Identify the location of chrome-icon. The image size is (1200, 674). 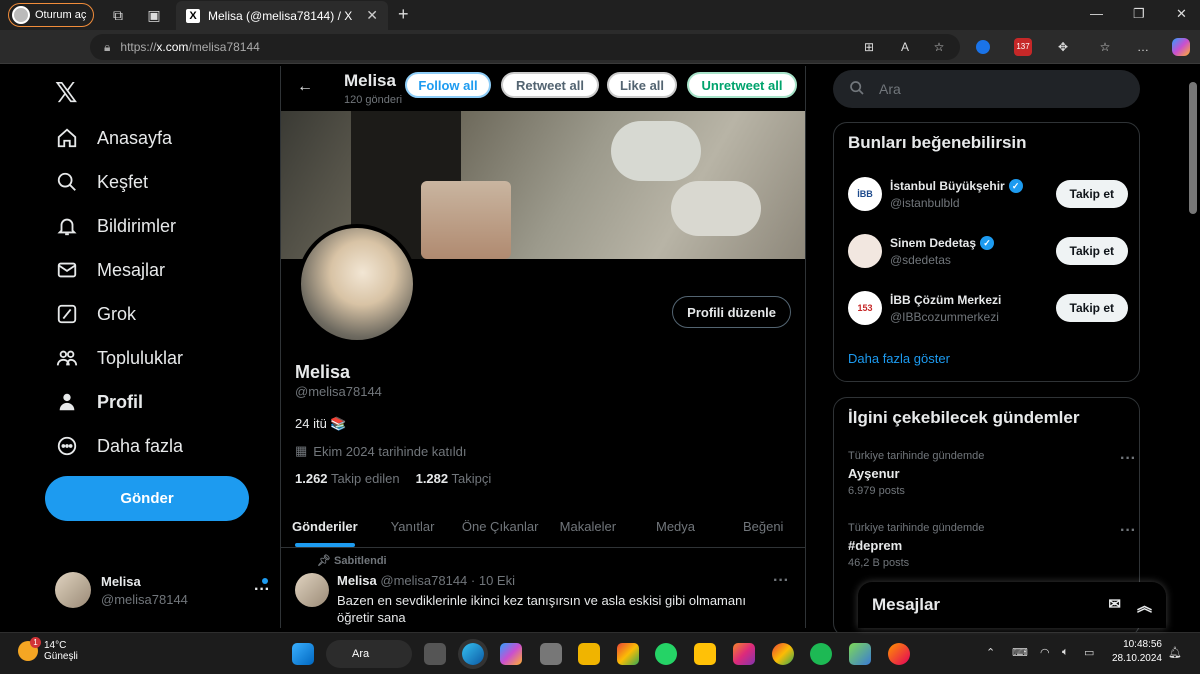
(783, 654).